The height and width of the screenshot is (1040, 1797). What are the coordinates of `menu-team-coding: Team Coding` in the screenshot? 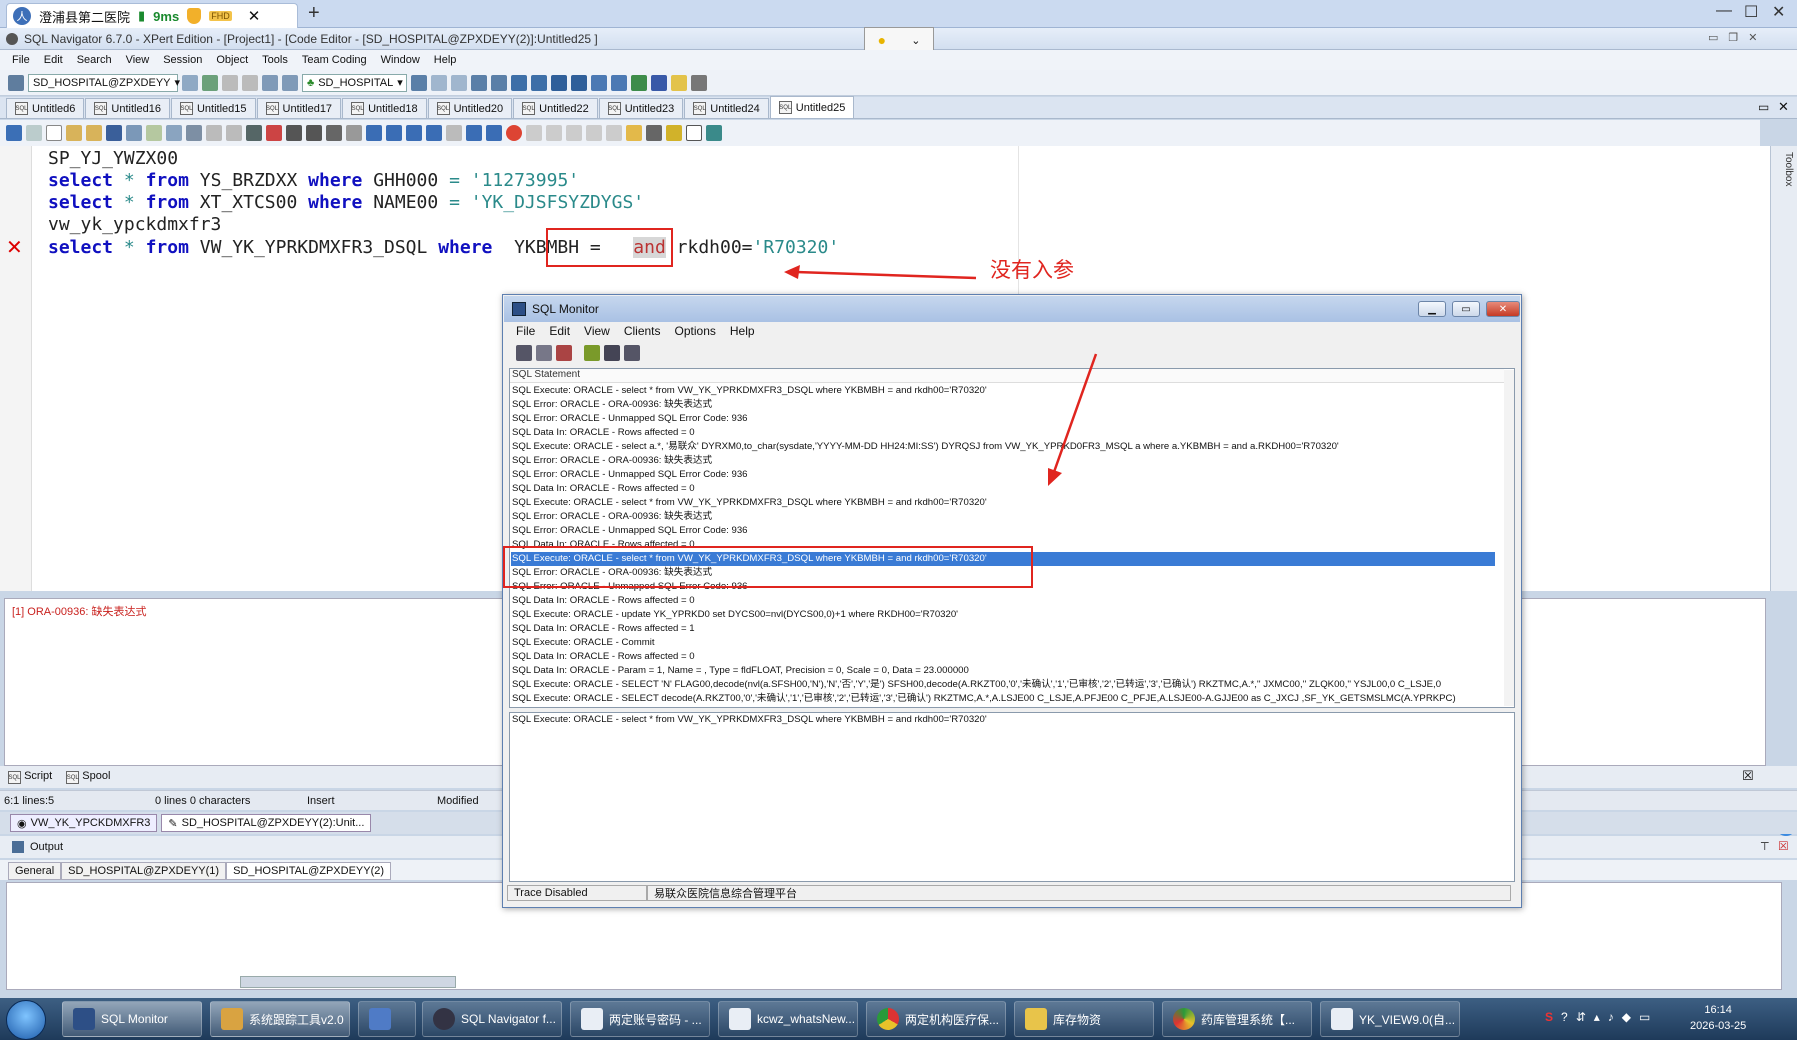 It's located at (334, 60).